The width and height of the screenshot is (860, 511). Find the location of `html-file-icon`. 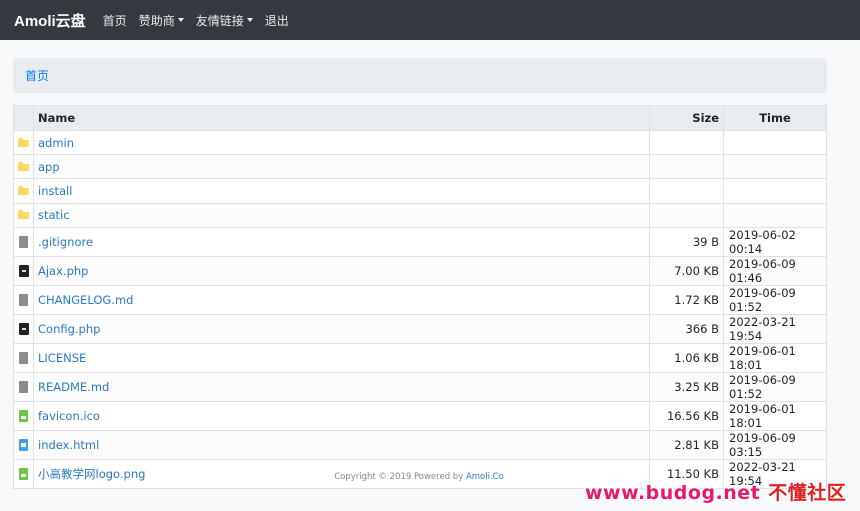

html-file-icon is located at coordinates (23, 445).